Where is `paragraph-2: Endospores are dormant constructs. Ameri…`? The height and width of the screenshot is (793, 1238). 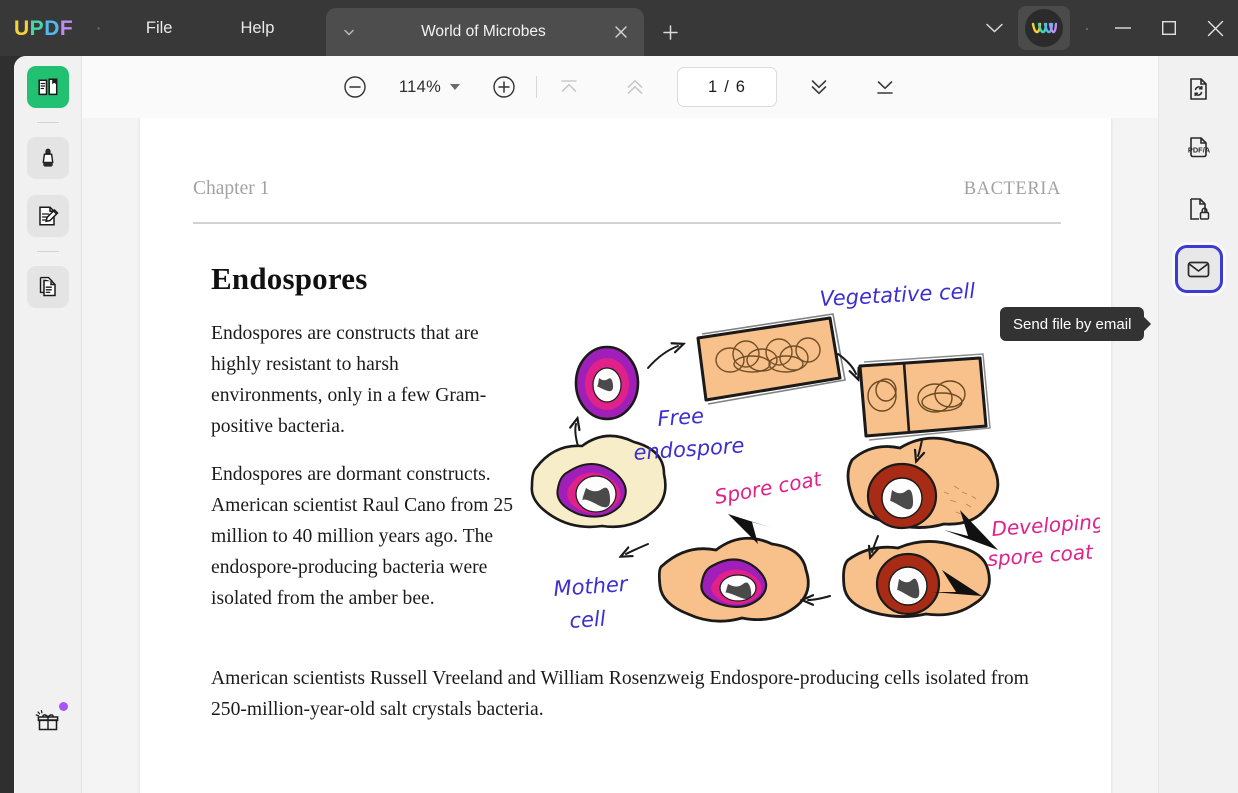 paragraph-2: Endospores are dormant constructs. Ameri… is located at coordinates (362, 536).